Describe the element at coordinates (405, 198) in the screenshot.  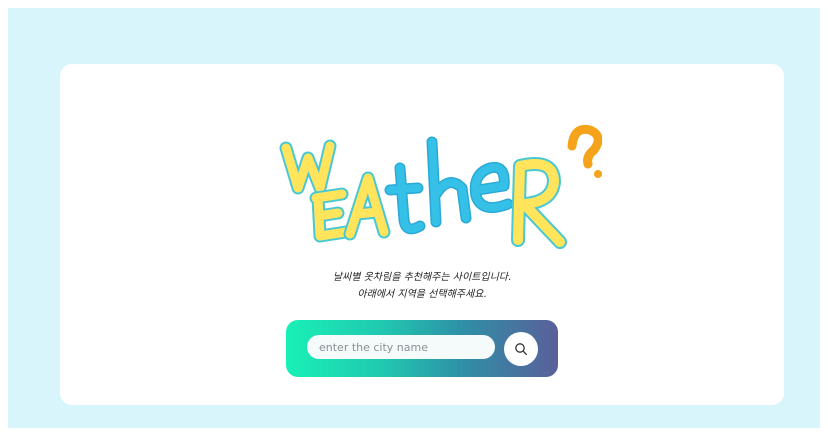
I see `logo-letter-t` at that location.